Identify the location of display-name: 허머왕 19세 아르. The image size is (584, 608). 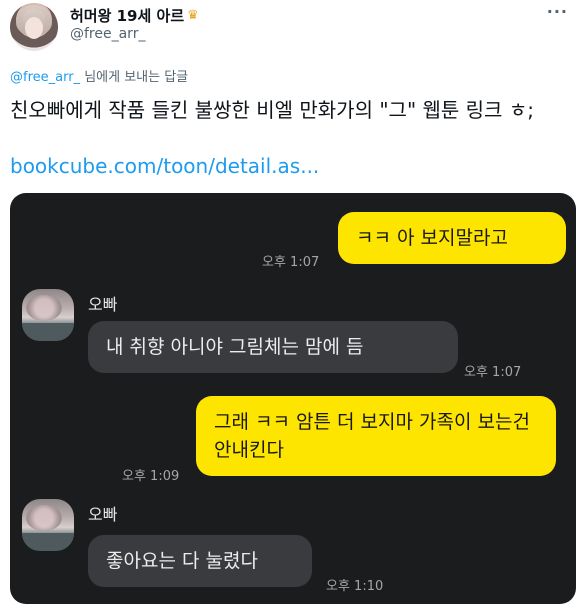
(127, 15).